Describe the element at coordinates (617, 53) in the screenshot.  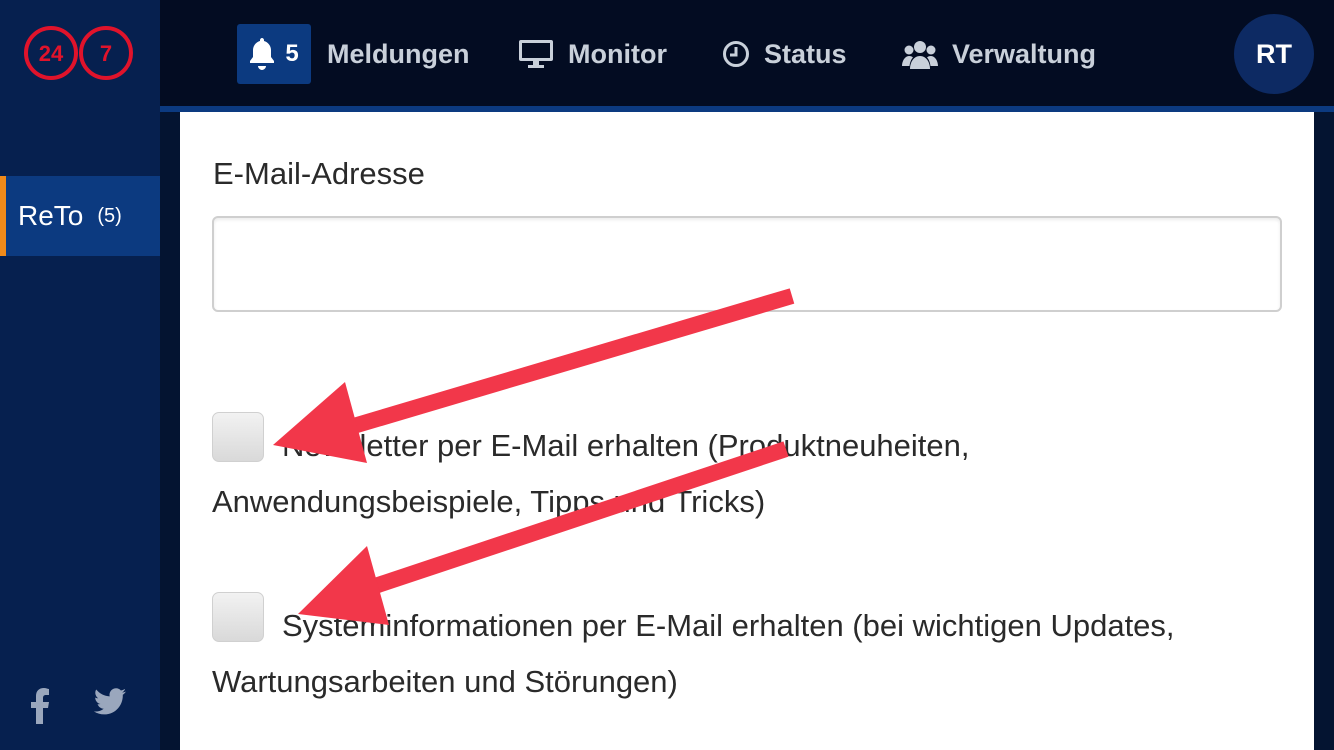
I see `nav-label-monitor: Monitor` at that location.